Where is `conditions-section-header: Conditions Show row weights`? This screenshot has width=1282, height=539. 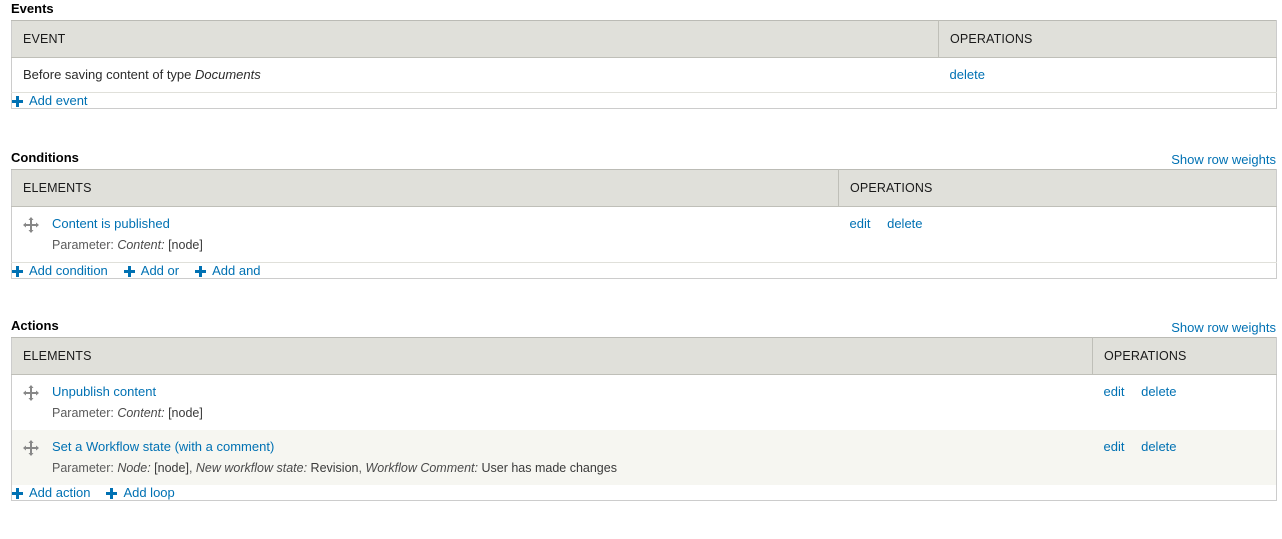 conditions-section-header: Conditions Show row weights is located at coordinates (643, 159).